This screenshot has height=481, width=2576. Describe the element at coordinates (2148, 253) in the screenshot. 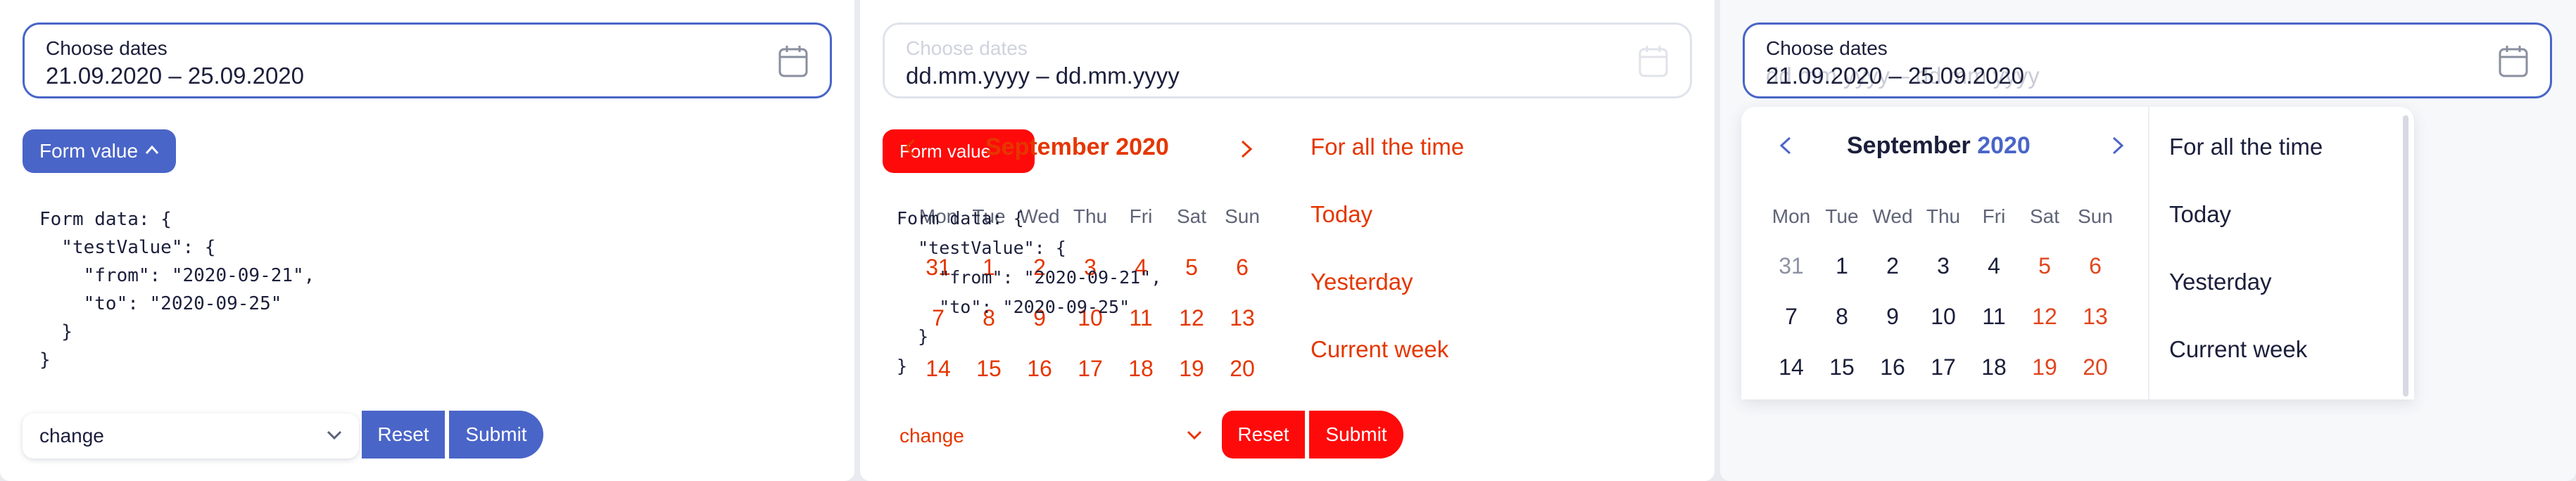

I see `dropdown-divider` at that location.